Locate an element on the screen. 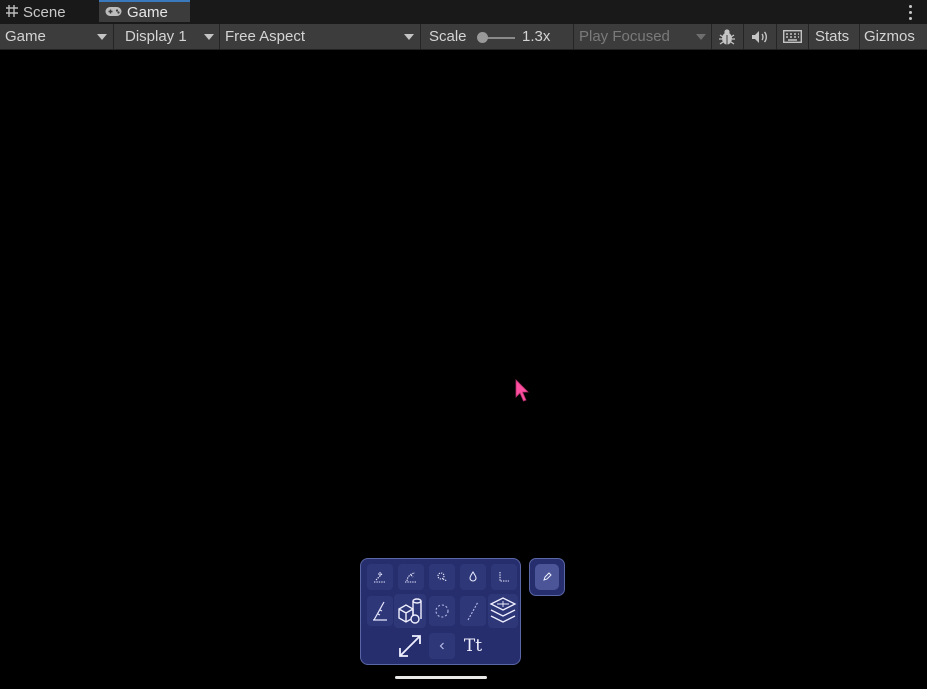  pencil-icon is located at coordinates (547, 577).